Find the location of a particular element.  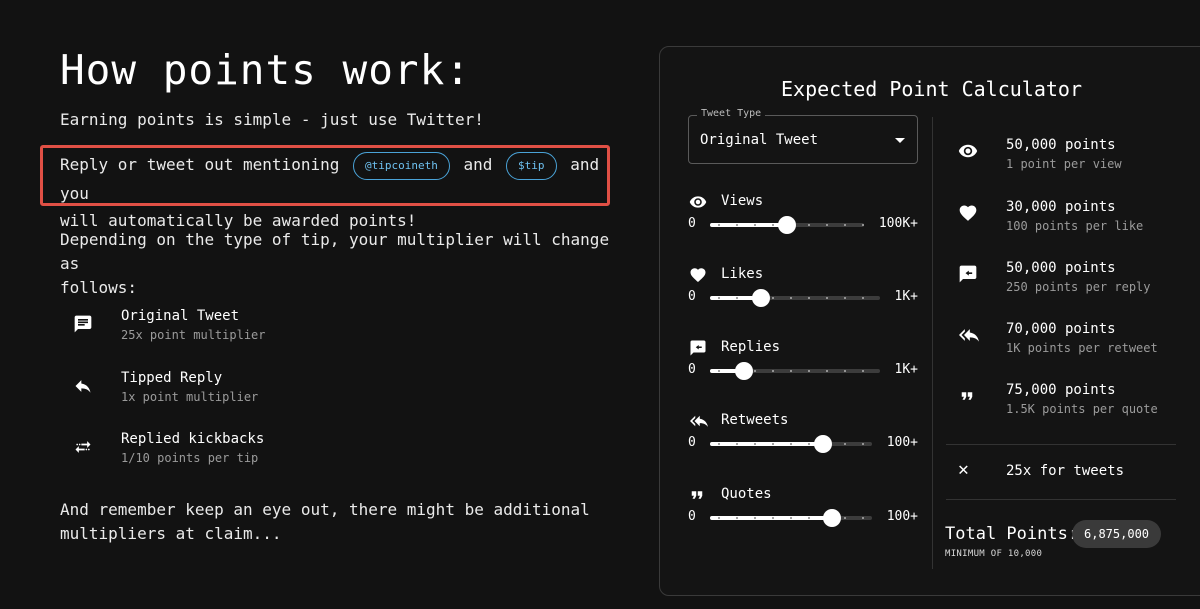

multiplier-name: Original Tweet is located at coordinates (180, 316).